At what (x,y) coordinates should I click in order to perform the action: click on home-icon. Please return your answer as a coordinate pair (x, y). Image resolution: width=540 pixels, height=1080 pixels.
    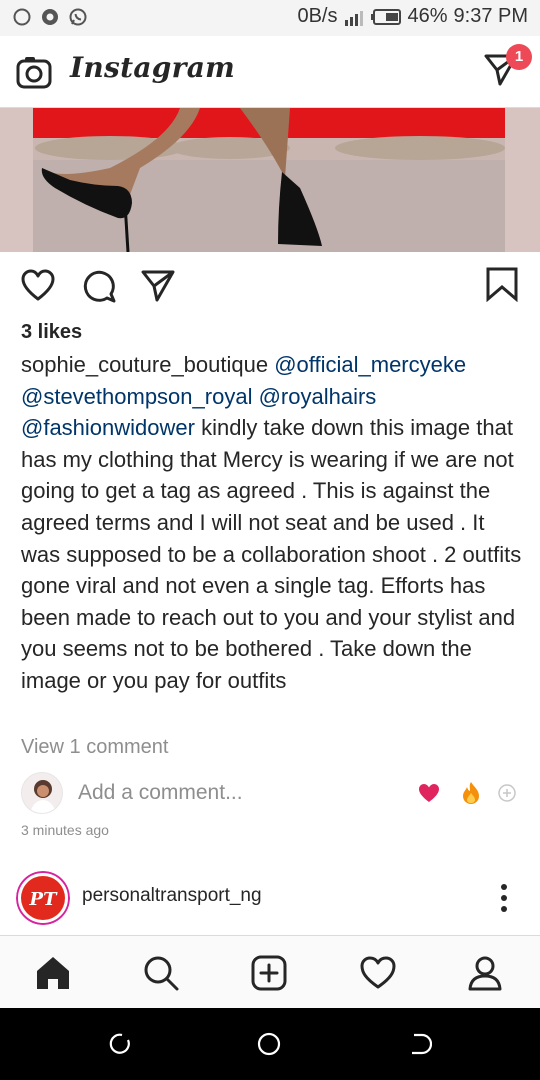
    Looking at the image, I should click on (53, 973).